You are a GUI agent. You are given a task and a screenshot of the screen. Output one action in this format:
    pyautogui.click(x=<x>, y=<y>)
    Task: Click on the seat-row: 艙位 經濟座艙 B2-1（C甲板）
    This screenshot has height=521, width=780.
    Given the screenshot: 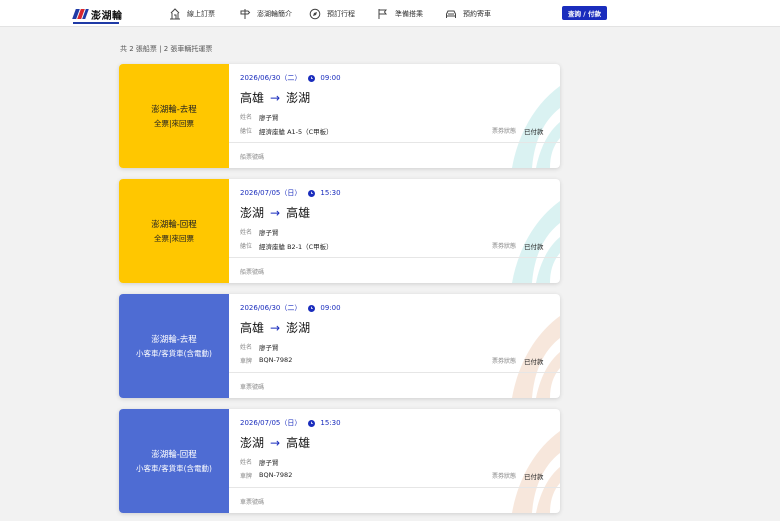 What is the action you would take?
    pyautogui.click(x=286, y=246)
    